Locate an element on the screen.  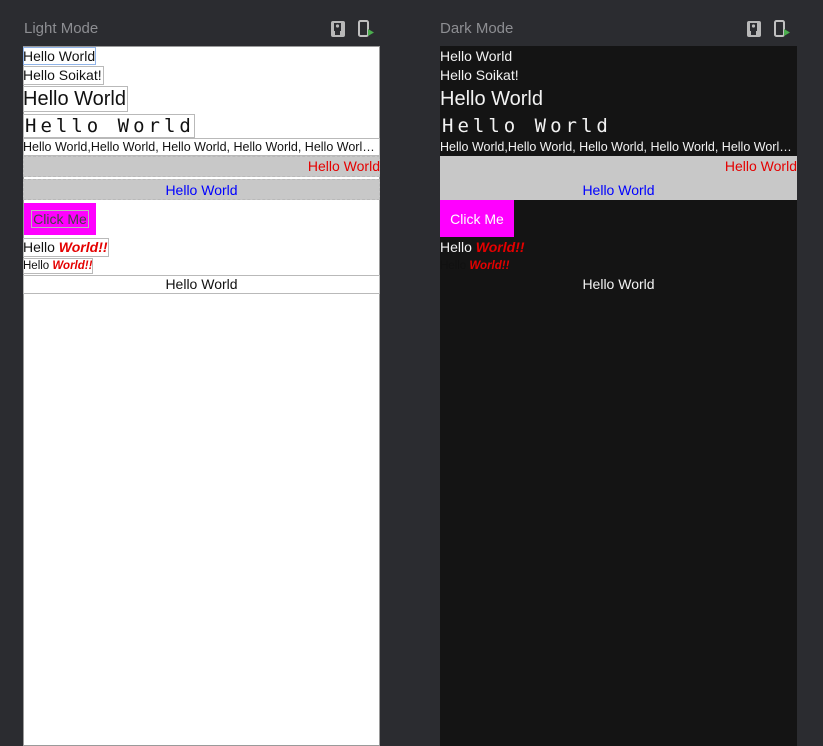
light-mode-title: Light Mode is located at coordinates (61, 28).